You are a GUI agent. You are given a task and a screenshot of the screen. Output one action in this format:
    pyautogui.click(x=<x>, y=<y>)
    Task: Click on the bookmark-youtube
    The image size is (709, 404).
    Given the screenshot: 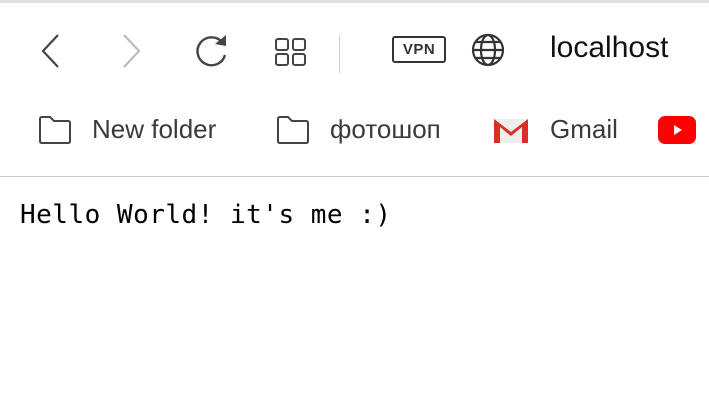 What is the action you would take?
    pyautogui.click(x=683, y=129)
    